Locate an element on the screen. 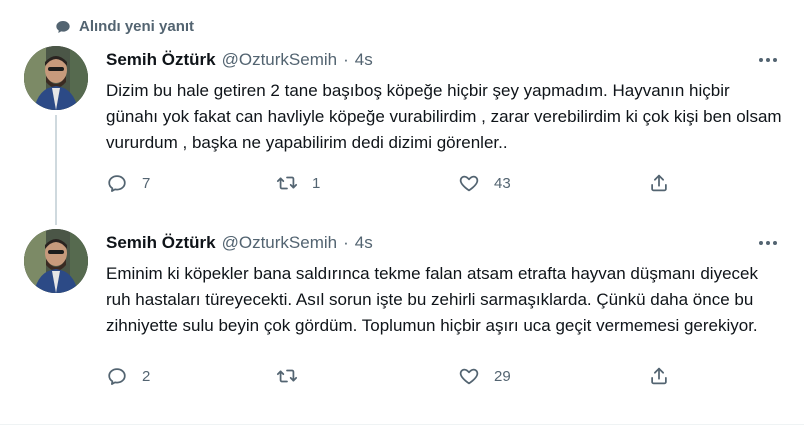 This screenshot has width=804, height=428. retweet-button is located at coordinates (294, 376).